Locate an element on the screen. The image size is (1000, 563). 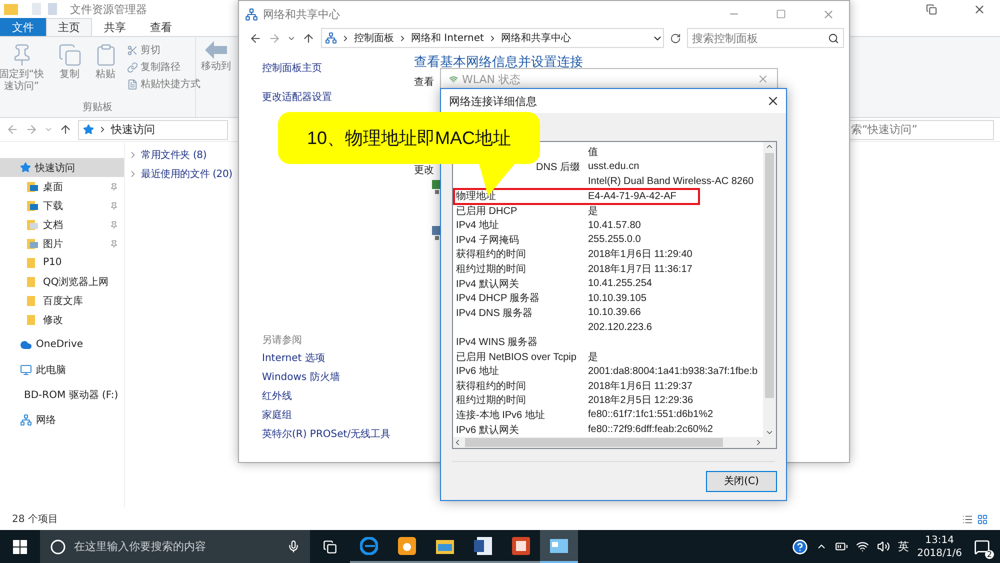
nav-item: BD-ROM 驱动器 (F:) is located at coordinates (62, 394).